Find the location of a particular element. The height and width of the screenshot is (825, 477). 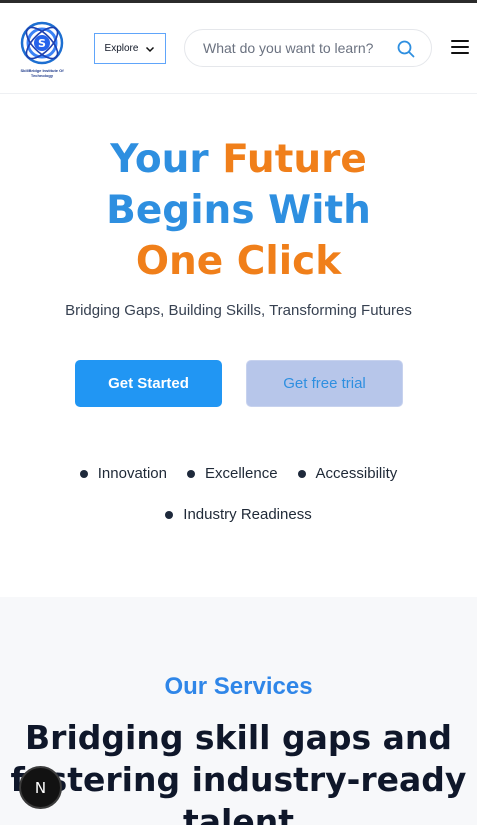

feature-list: Innovation Excellence Accessibility is located at coordinates (238, 473).